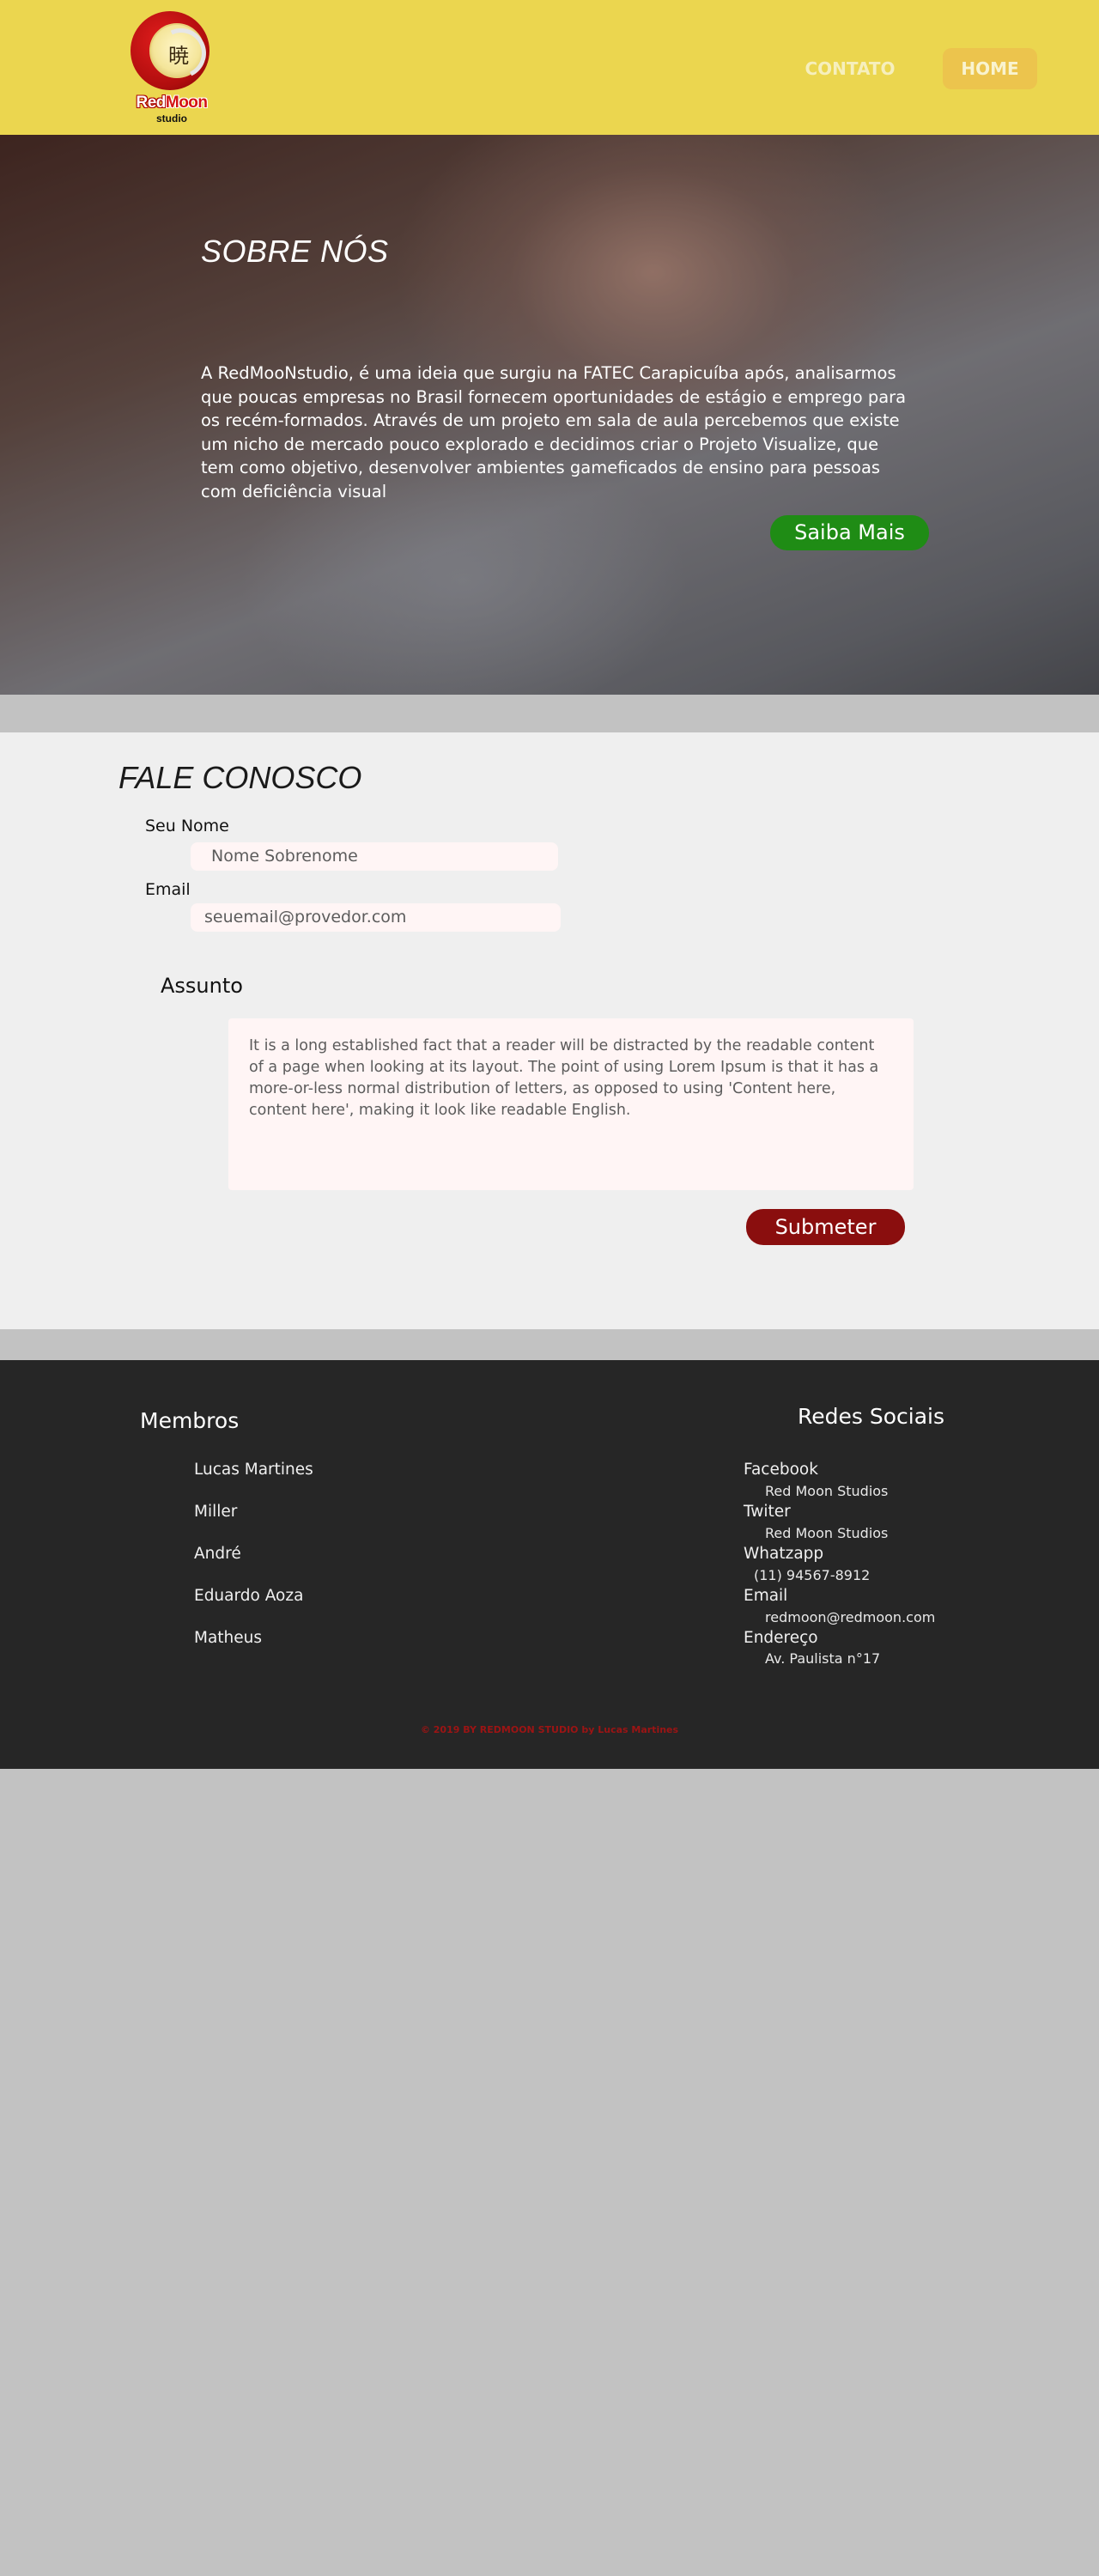  Describe the element at coordinates (871, 1416) in the screenshot. I see `social-title: Redes Sociais` at that location.